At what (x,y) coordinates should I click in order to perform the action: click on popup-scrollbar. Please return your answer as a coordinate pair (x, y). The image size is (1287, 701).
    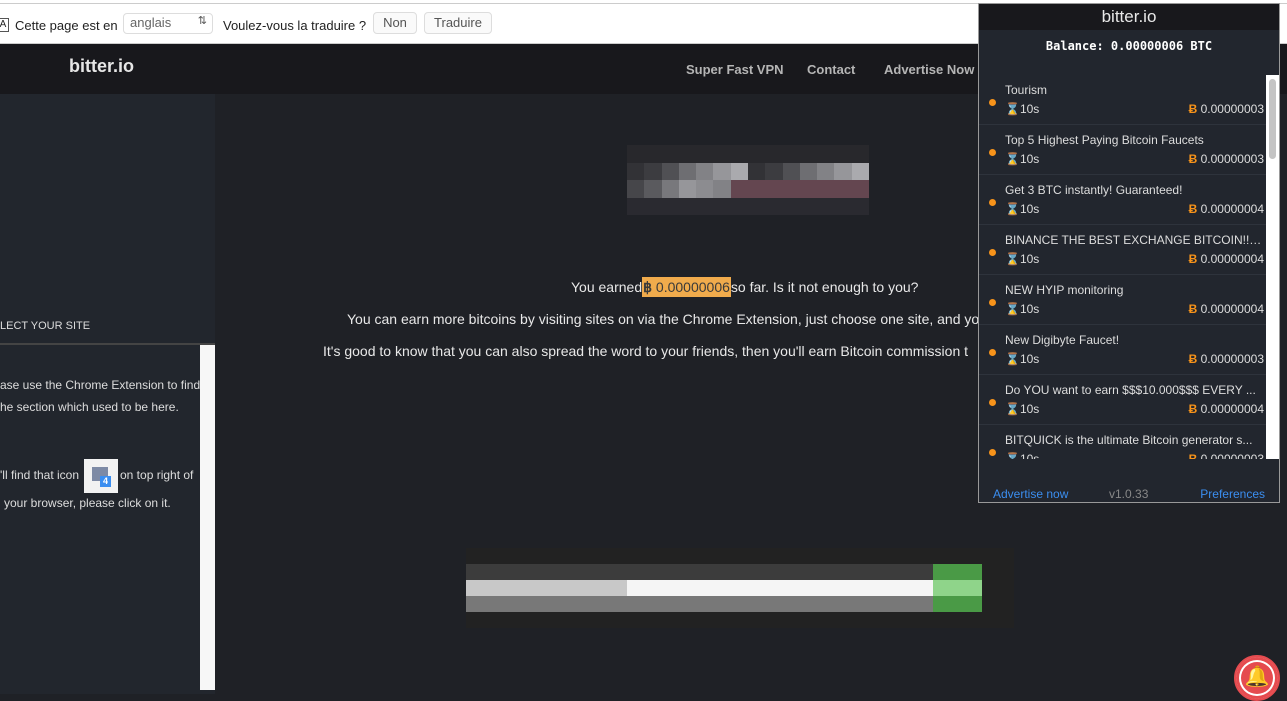
    Looking at the image, I should click on (1272, 267).